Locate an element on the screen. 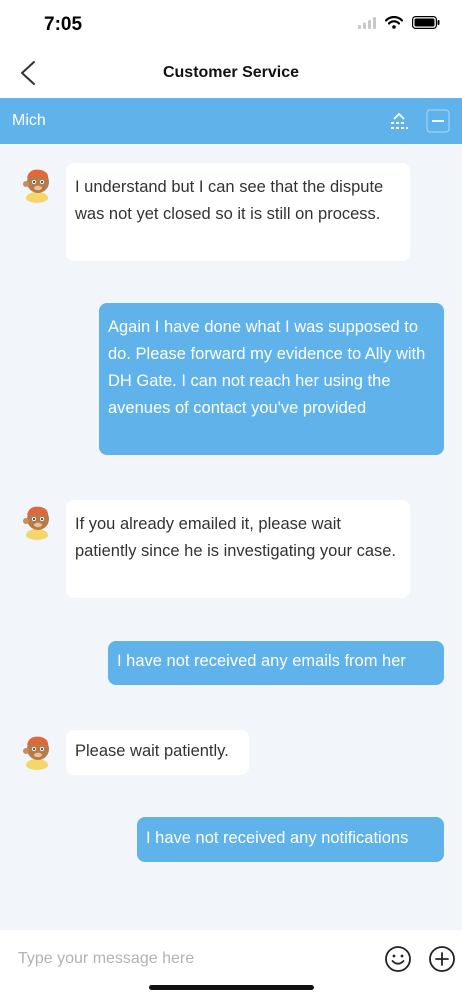 This screenshot has height=1000, width=462. agent-bar: Mich is located at coordinates (231, 121).